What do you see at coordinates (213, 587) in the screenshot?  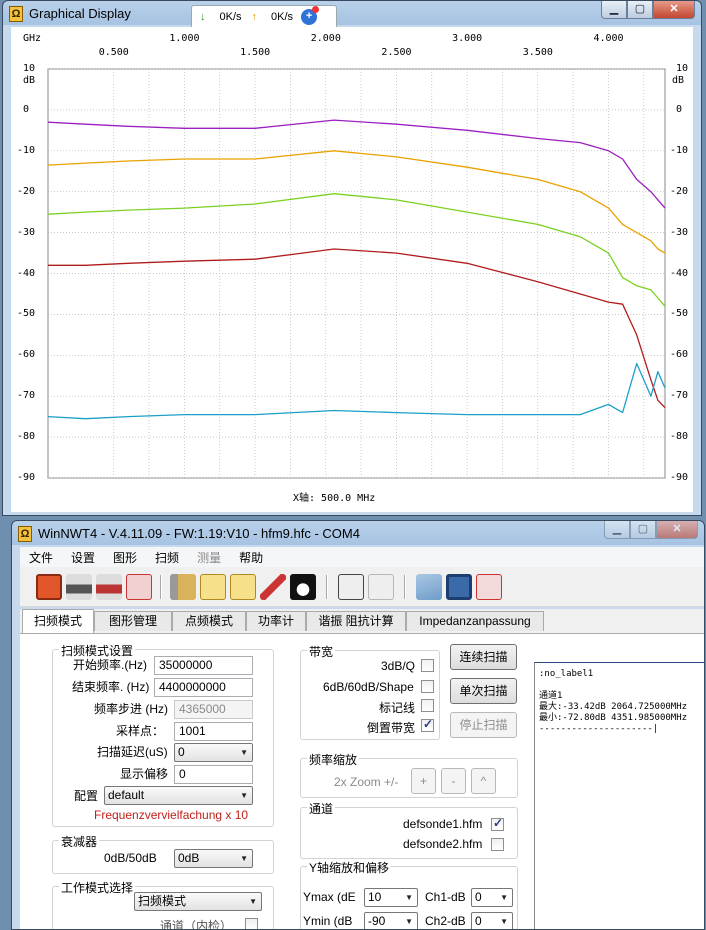 I see `chart-icon` at bounding box center [213, 587].